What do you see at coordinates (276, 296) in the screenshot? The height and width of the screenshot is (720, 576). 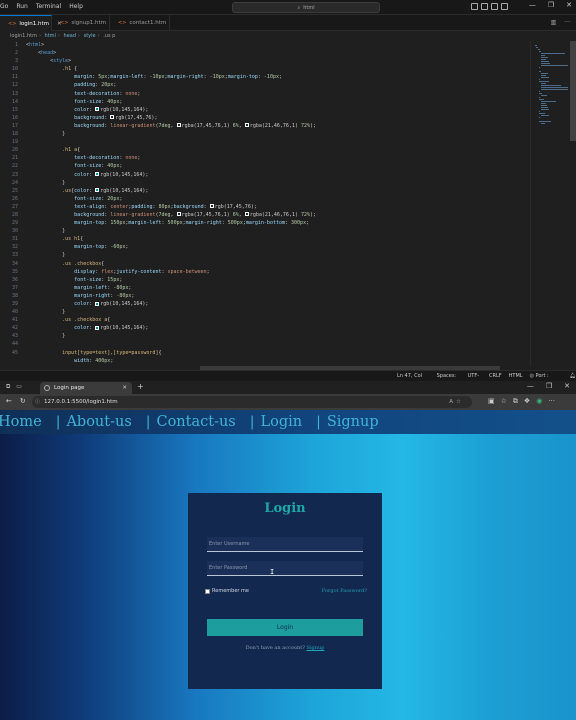 I see `code-line: margin-right: -80px;` at bounding box center [276, 296].